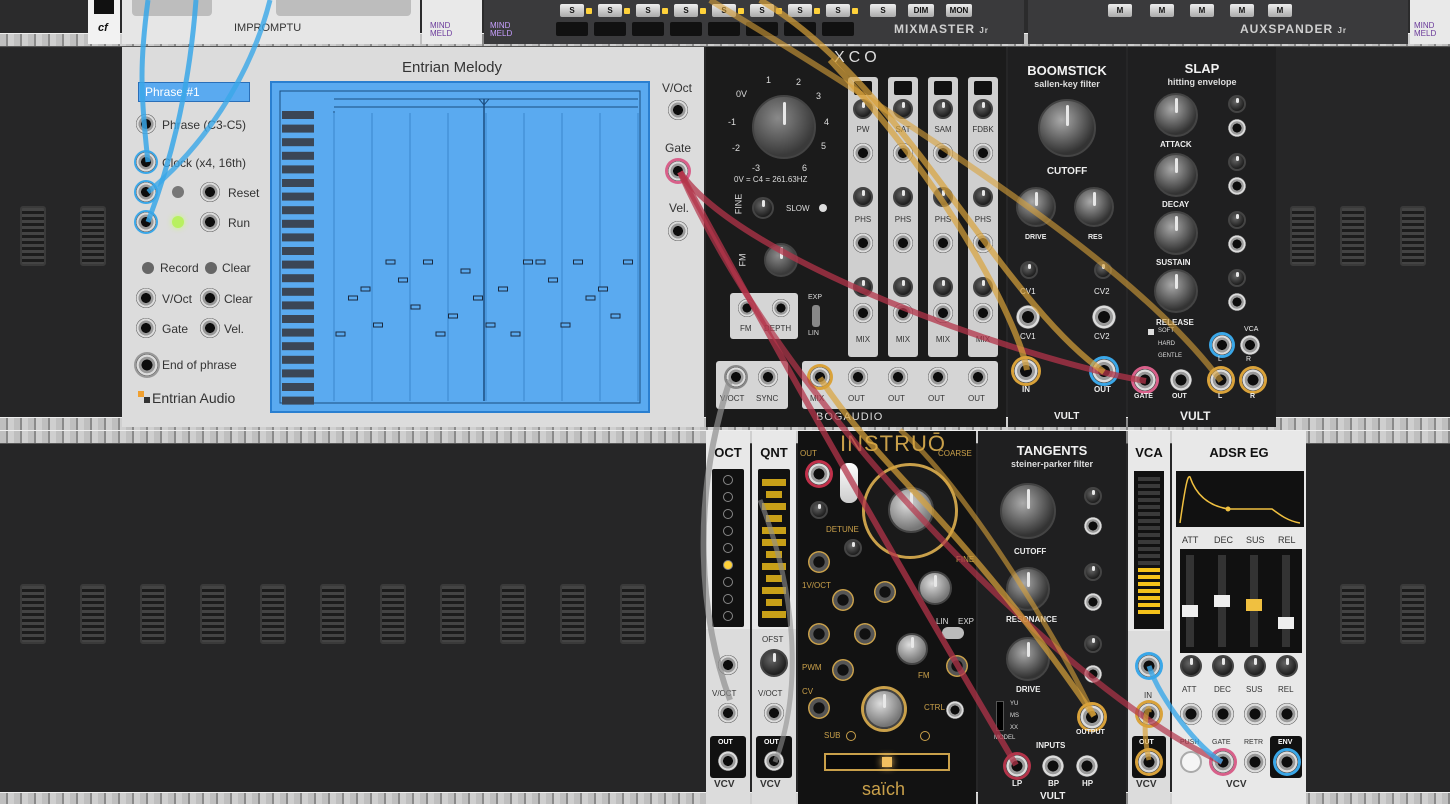  What do you see at coordinates (1237, 302) in the screenshot?
I see `release-cv-jack` at bounding box center [1237, 302].